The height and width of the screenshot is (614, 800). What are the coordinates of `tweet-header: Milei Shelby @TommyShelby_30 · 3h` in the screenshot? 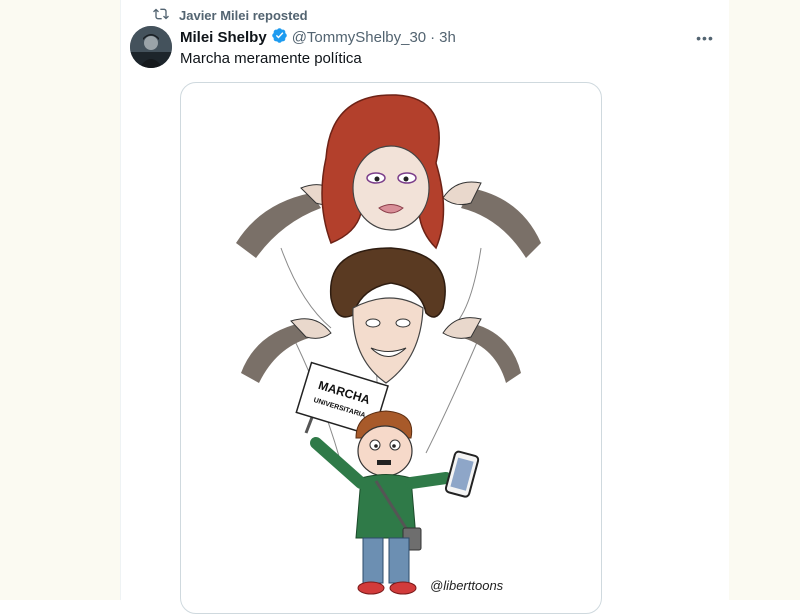 It's located at (318, 37).